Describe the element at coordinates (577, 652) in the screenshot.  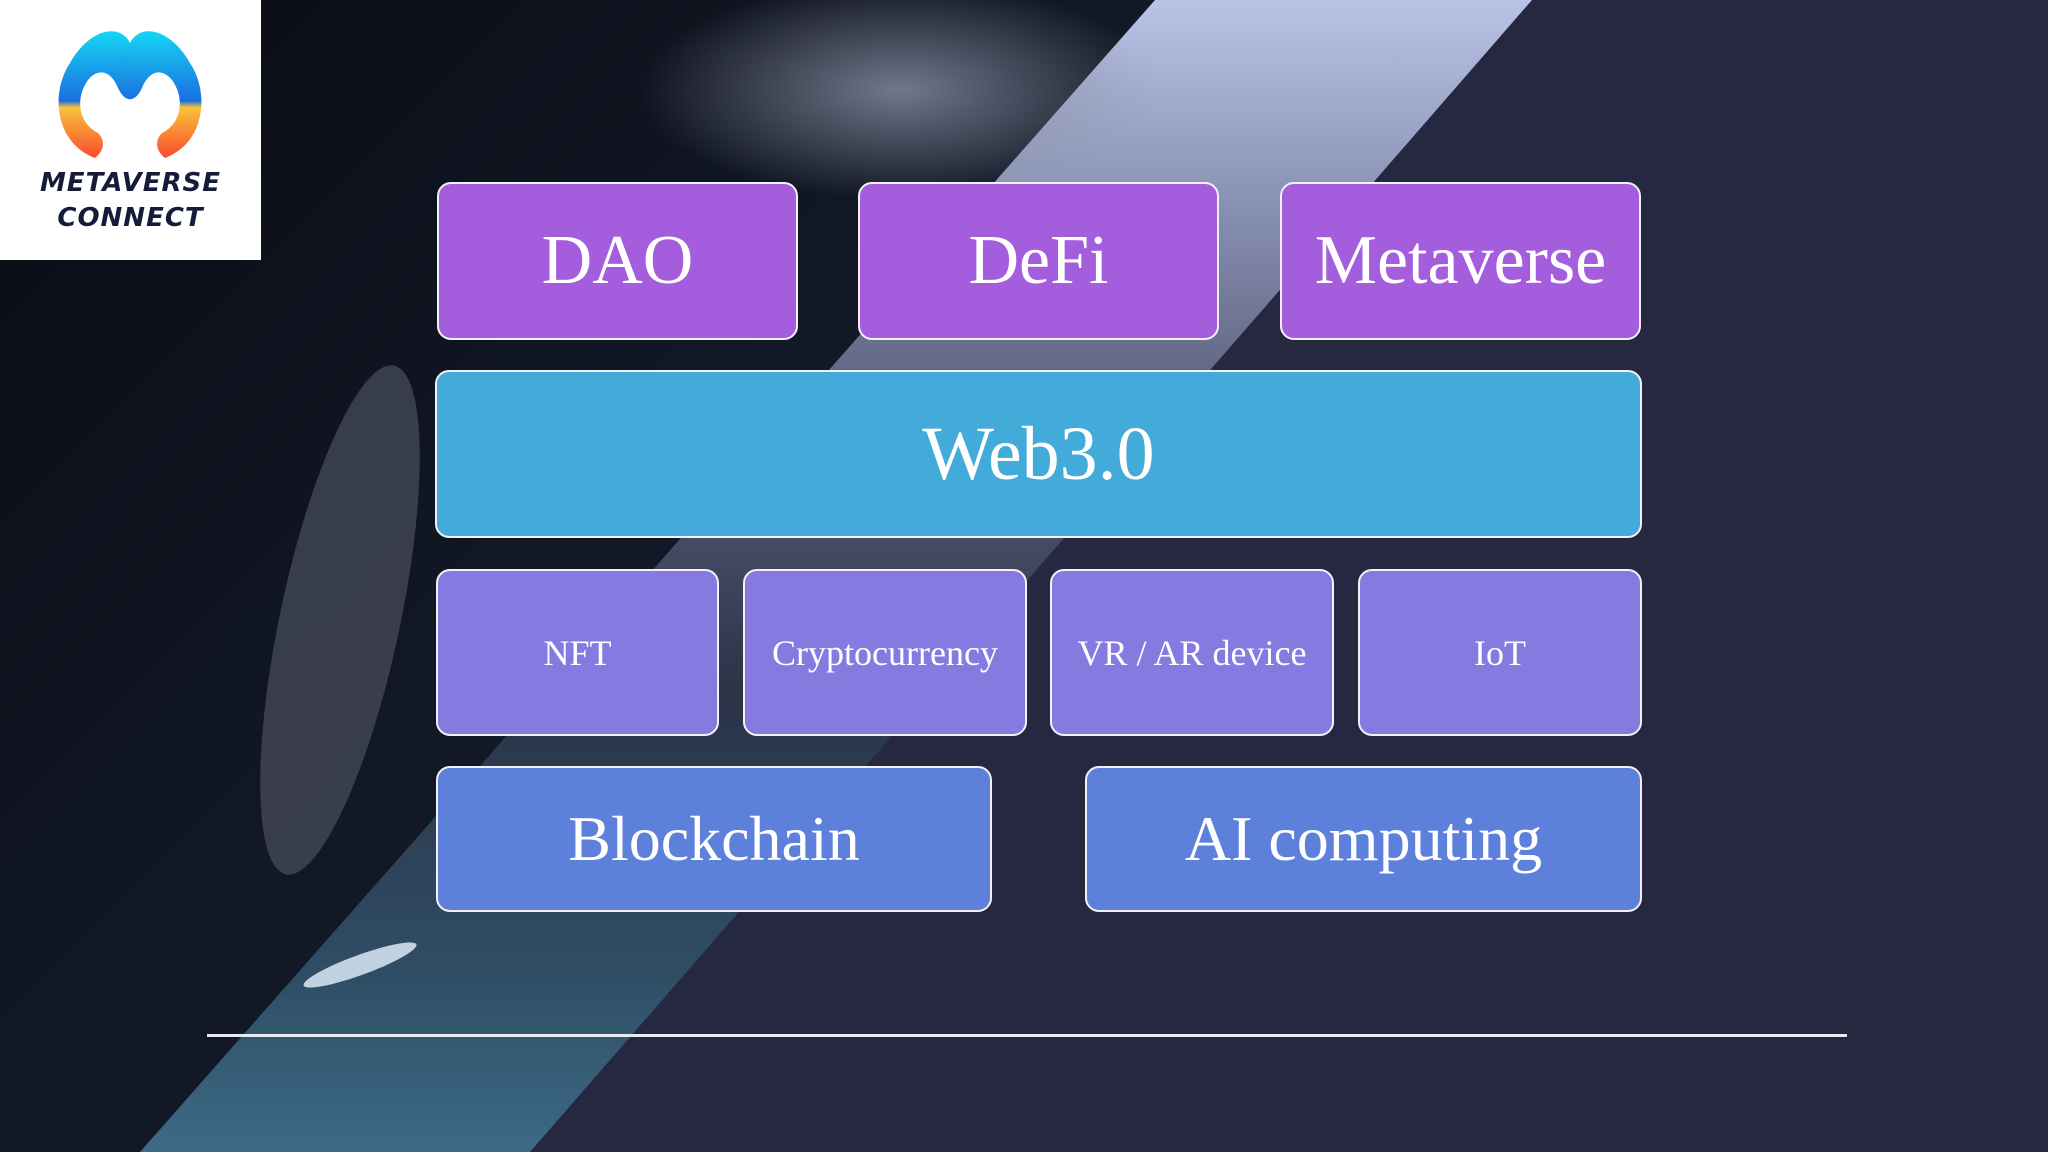
I see `nft-box: NFT` at that location.